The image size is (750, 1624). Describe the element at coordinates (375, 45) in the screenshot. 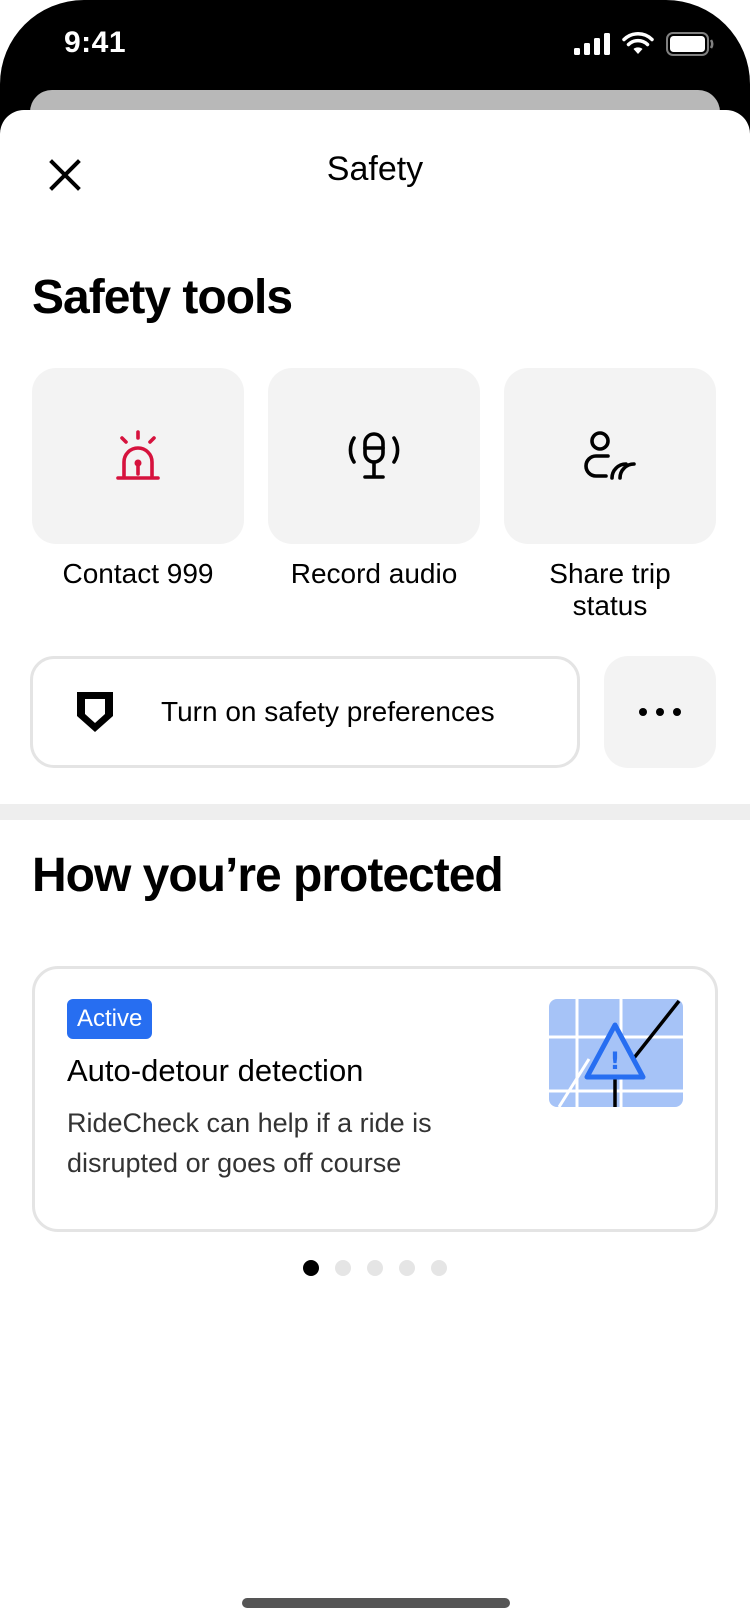

I see `status-bar: 9:41` at that location.